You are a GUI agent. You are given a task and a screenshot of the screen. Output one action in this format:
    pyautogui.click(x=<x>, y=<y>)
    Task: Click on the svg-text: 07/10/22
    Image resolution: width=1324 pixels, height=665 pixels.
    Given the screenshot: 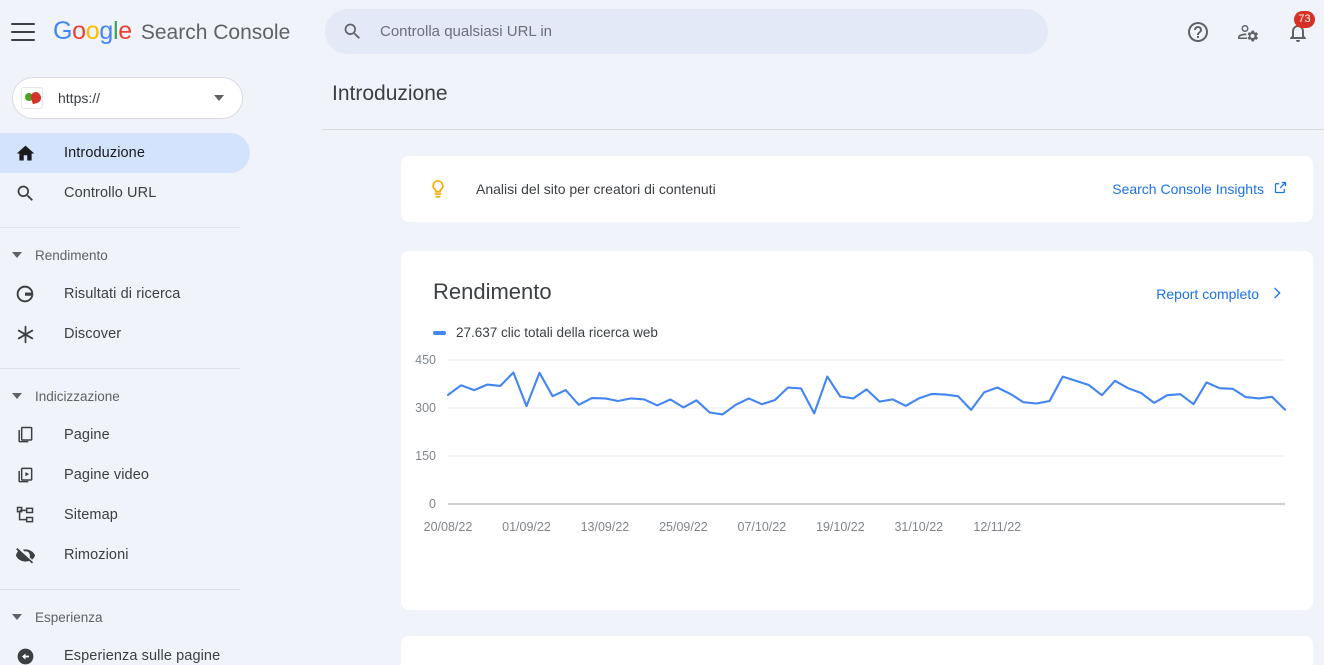 What is the action you would take?
    pyautogui.click(x=762, y=527)
    